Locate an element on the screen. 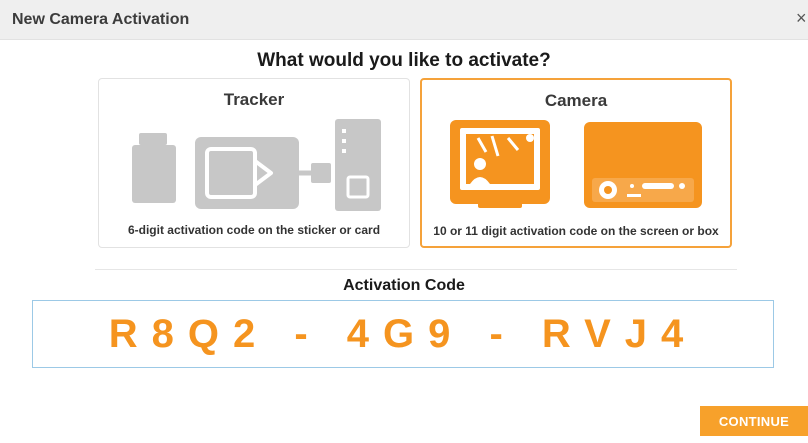 The image size is (808, 443). option-camera-title: Camera is located at coordinates (576, 100).